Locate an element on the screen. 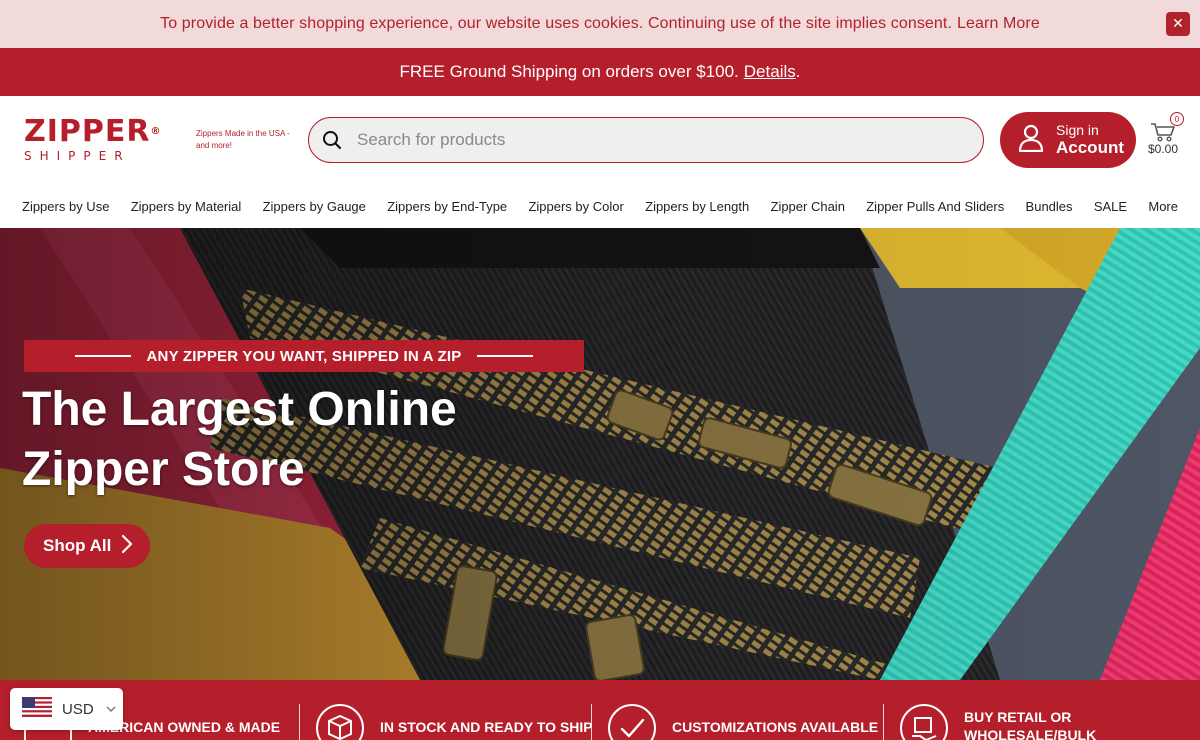 The width and height of the screenshot is (1200, 740). account-text: Account is located at coordinates (1090, 147).